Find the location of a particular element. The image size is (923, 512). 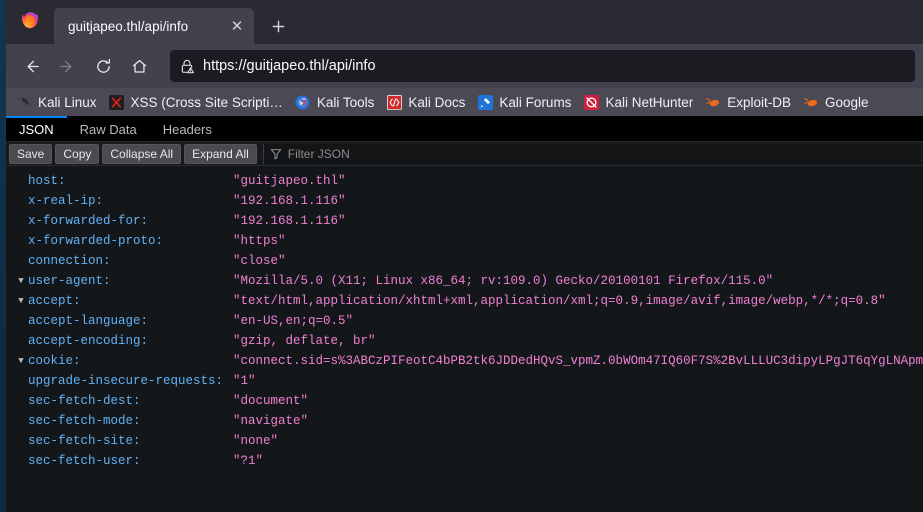

bookmark-label: Kali Linux is located at coordinates (67, 102).